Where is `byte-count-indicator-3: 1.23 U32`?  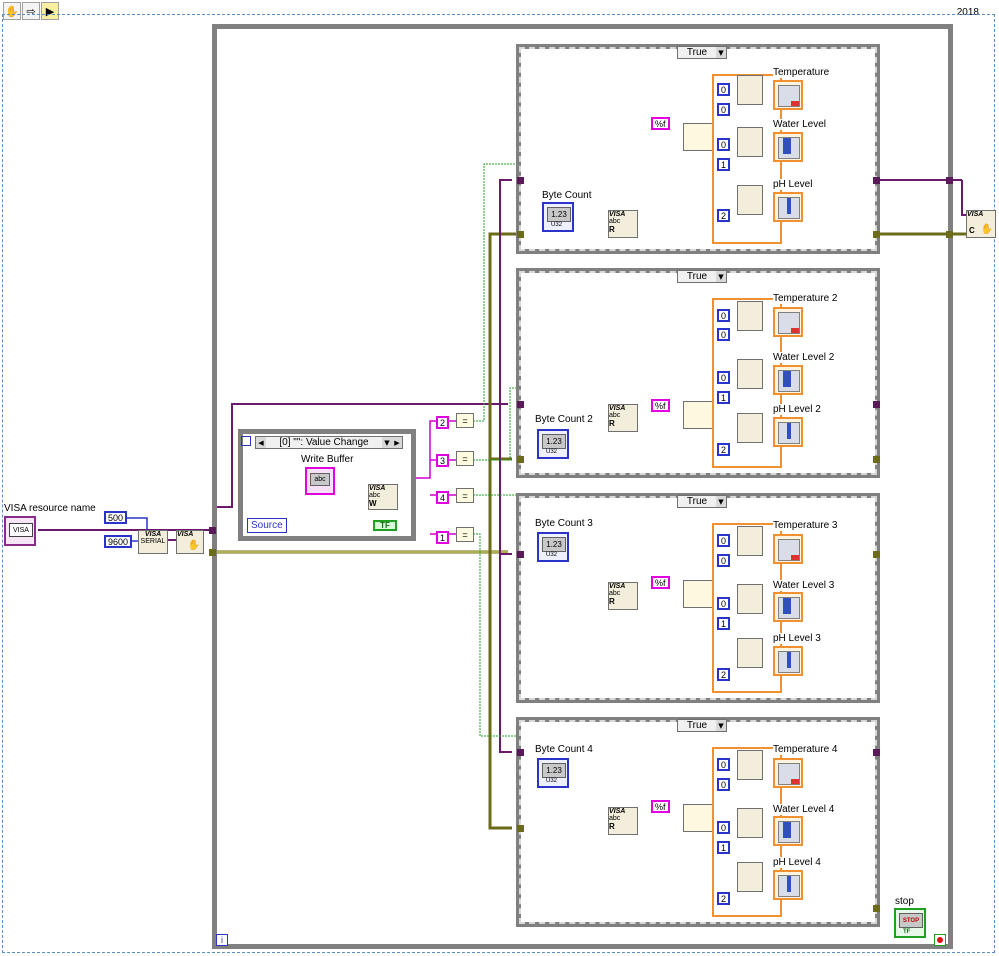 byte-count-indicator-3: 1.23 U32 is located at coordinates (553, 547).